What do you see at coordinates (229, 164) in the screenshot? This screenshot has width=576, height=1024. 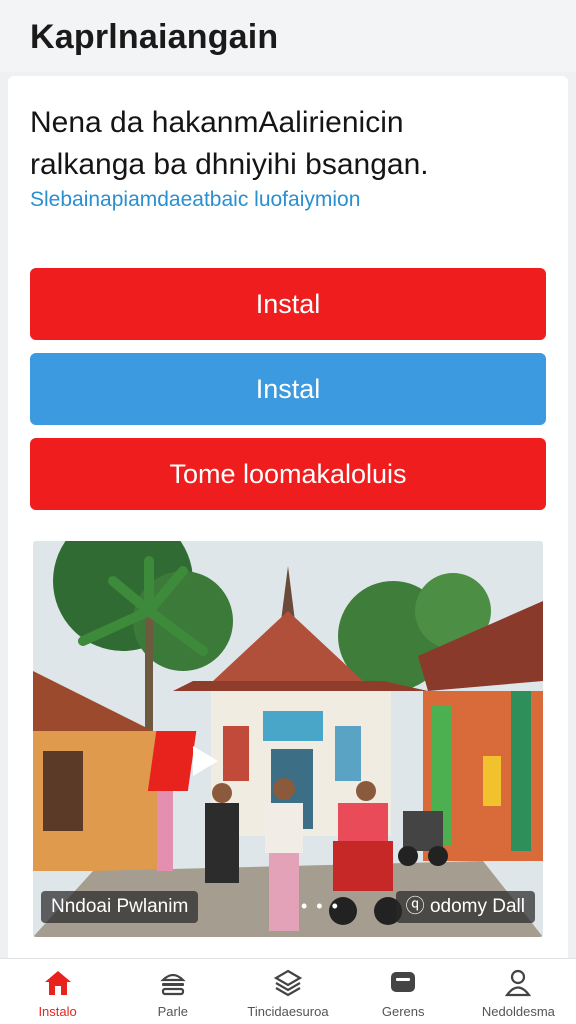 I see `heading-line-2: ralkanga ba dhniyihi bsangan.` at bounding box center [229, 164].